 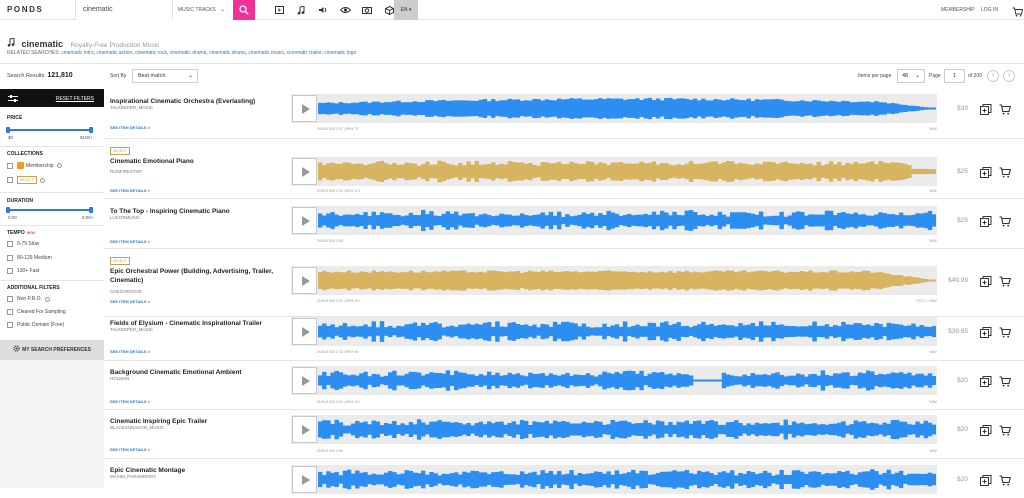 What do you see at coordinates (25, 9) in the screenshot?
I see `logo: PONDS` at bounding box center [25, 9].